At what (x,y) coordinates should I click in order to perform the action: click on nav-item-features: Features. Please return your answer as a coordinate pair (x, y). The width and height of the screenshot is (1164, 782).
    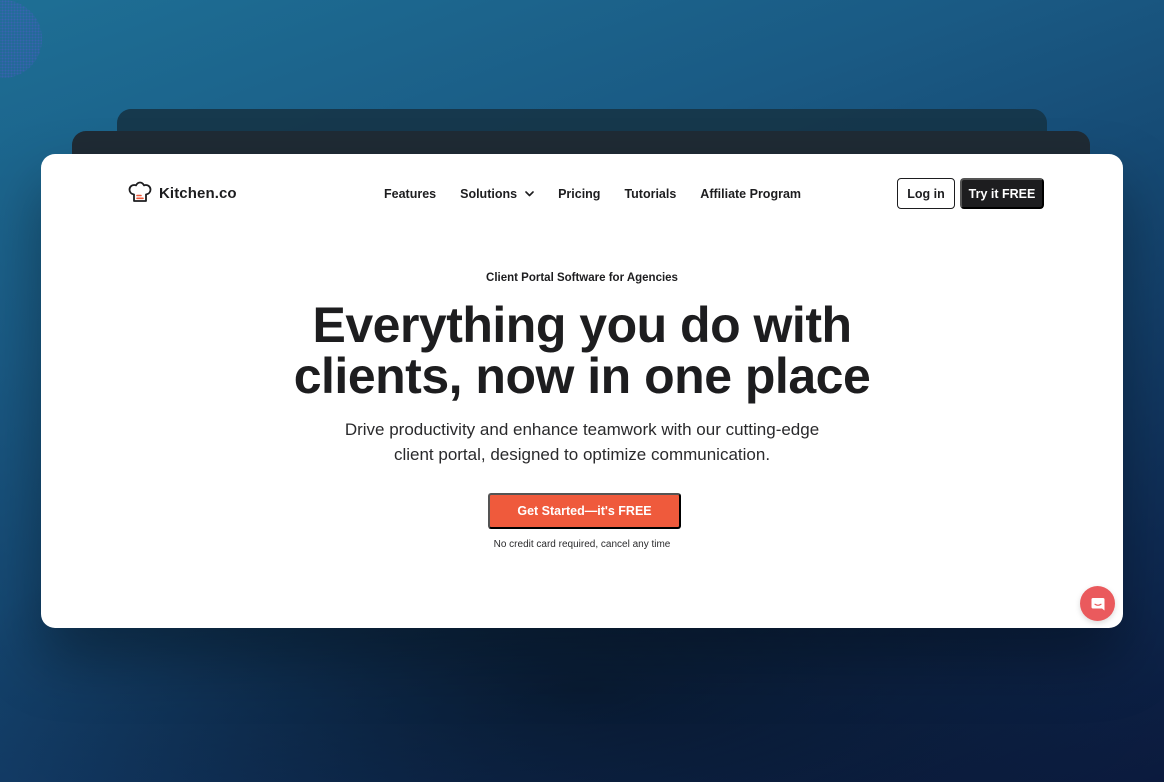
    Looking at the image, I should click on (410, 194).